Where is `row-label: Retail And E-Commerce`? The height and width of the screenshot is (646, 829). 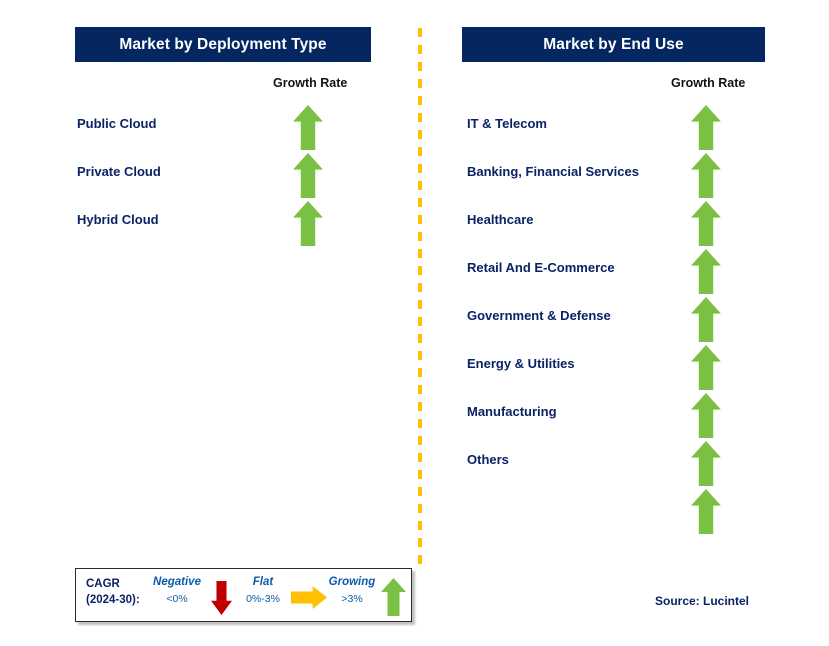
row-label: Retail And E-Commerce is located at coordinates (541, 267).